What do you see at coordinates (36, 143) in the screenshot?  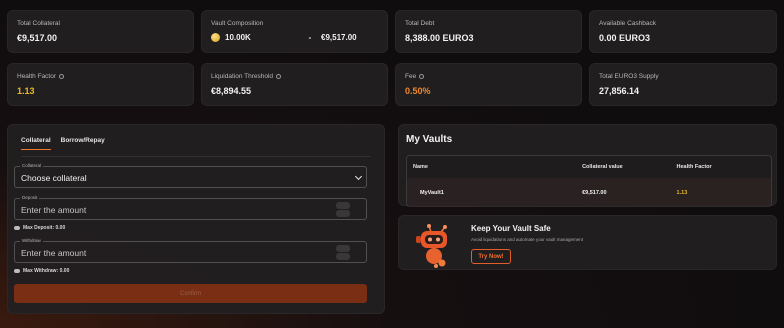 I see `tab-collateral: Collateral` at bounding box center [36, 143].